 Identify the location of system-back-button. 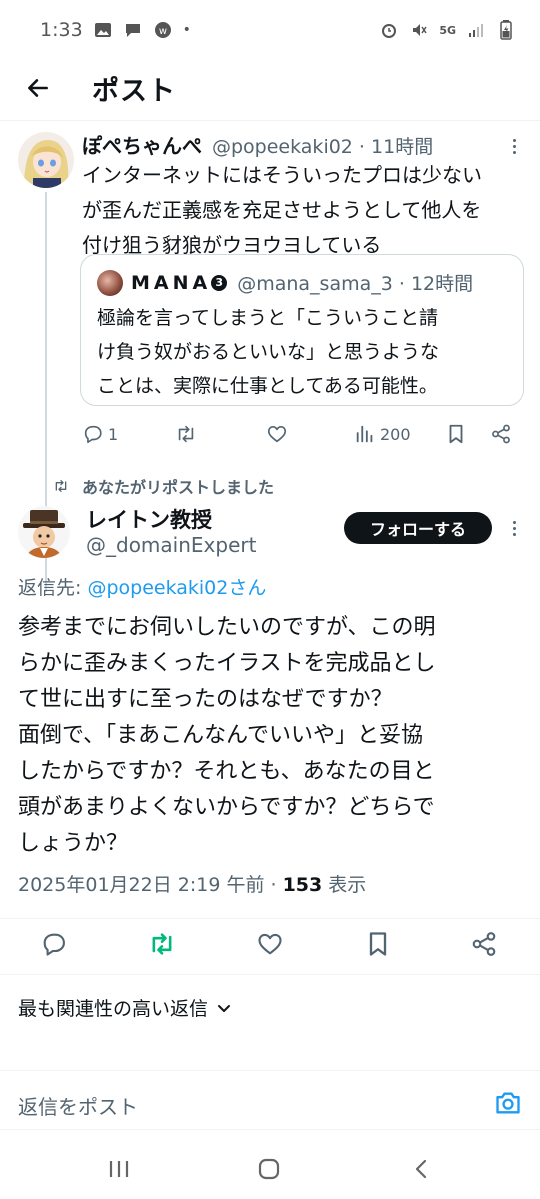
(421, 1169).